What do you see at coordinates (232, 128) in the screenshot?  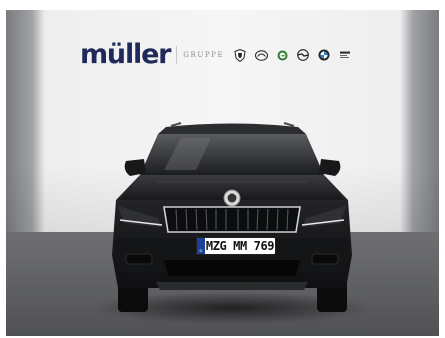 I see `roof` at bounding box center [232, 128].